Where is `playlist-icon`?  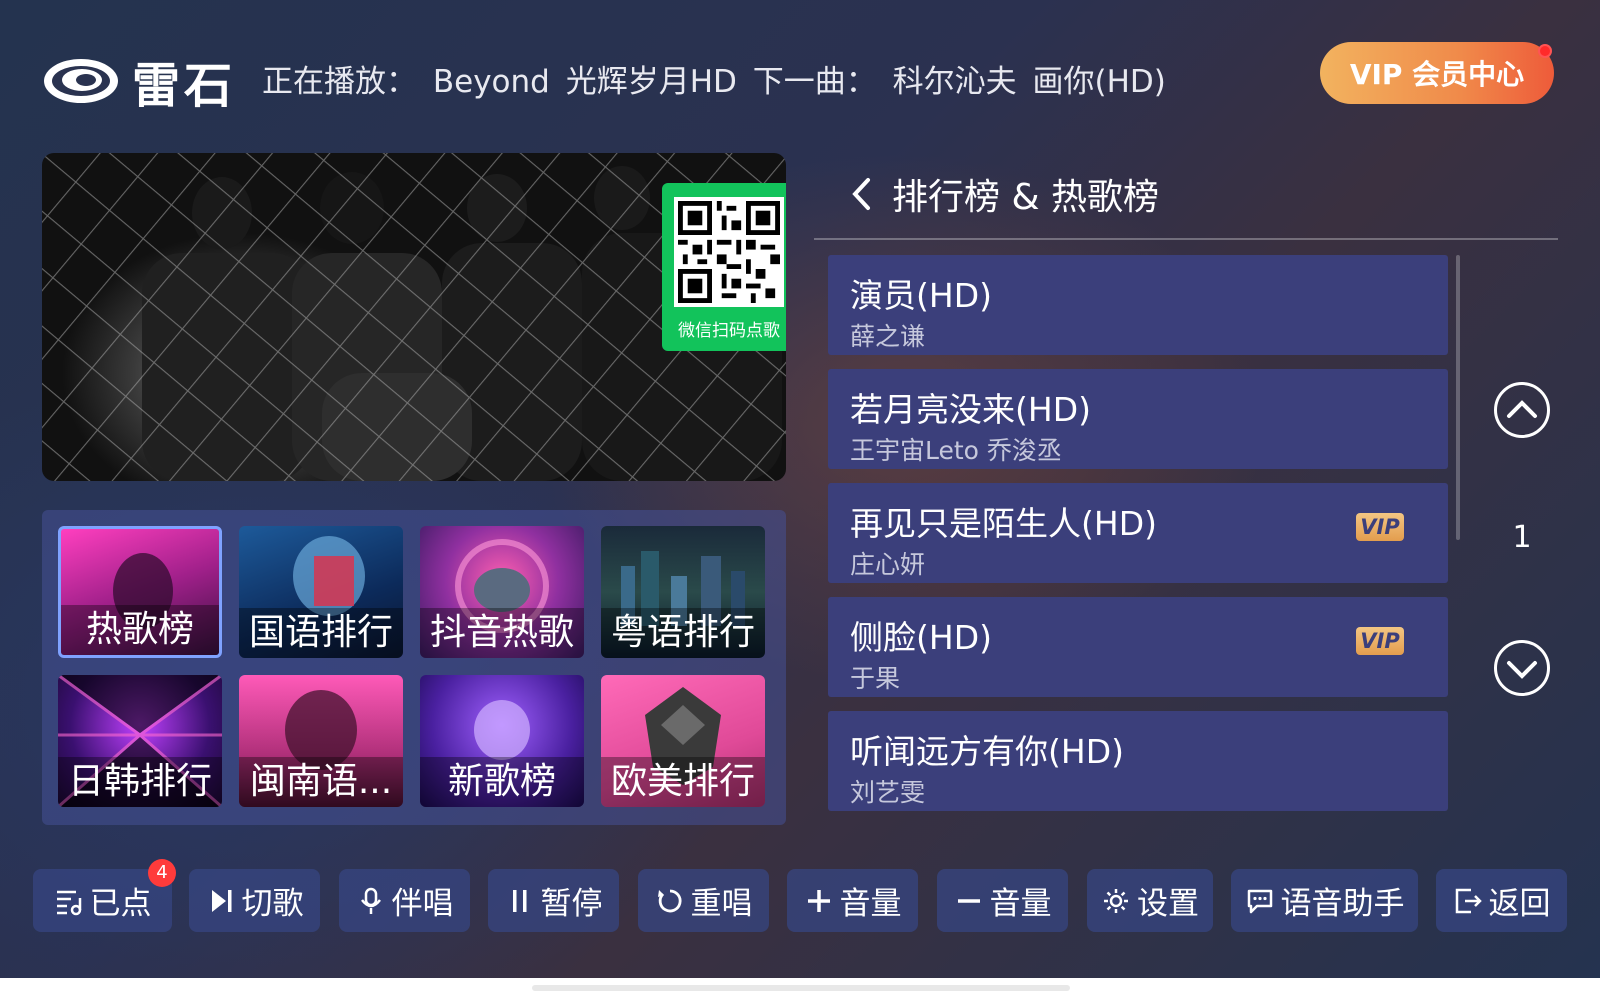 playlist-icon is located at coordinates (68, 902).